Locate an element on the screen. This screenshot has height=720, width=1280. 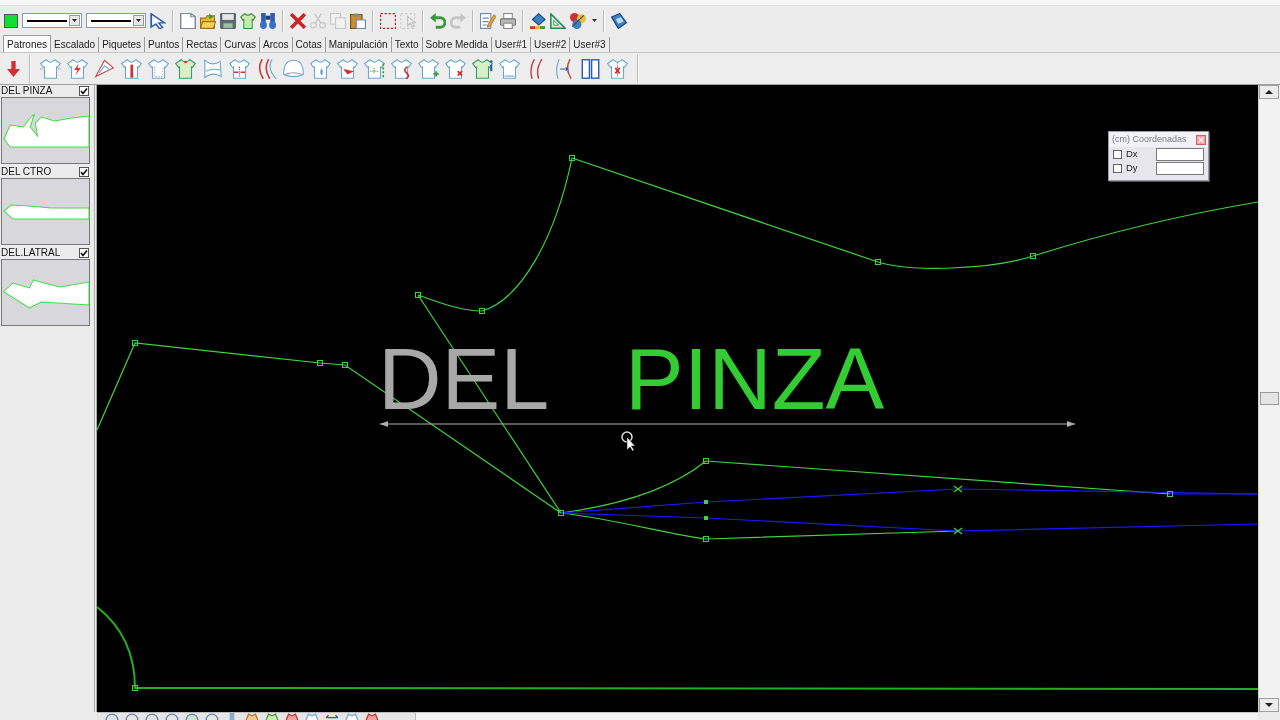
horizontal-scrollbar is located at coordinates (836, 716).